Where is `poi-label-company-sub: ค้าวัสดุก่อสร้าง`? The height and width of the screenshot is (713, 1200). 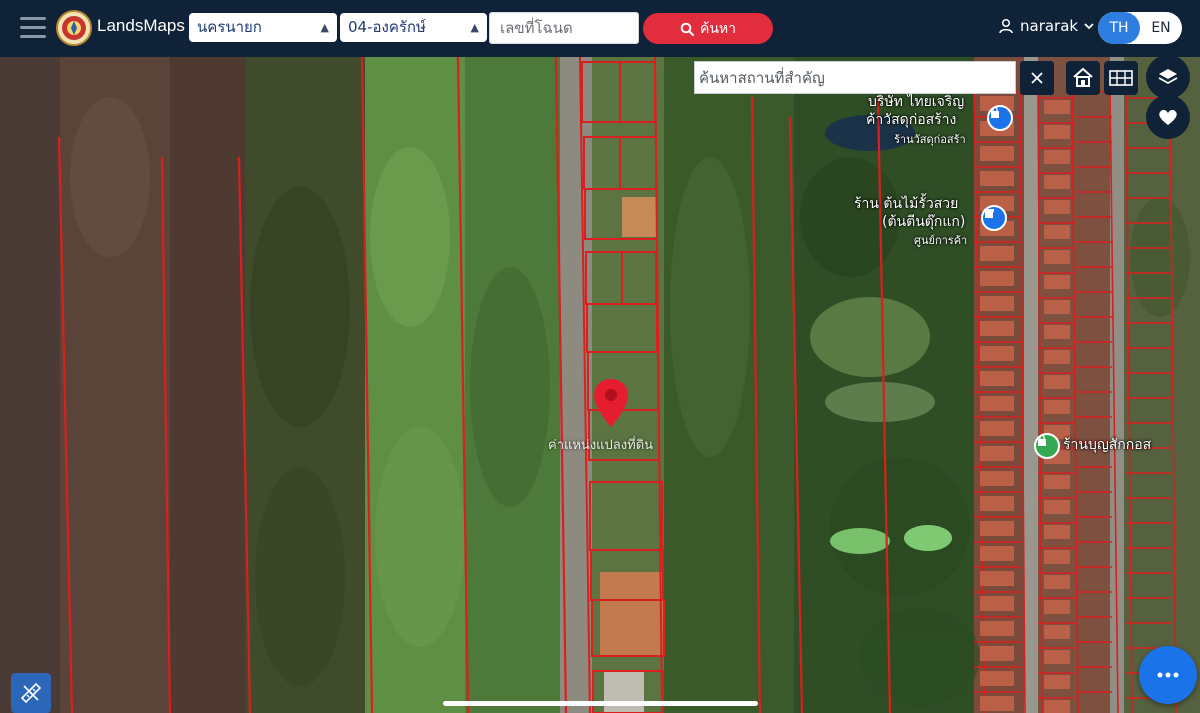 poi-label-company-sub: ค้าวัสดุก่อสร้าง is located at coordinates (911, 120).